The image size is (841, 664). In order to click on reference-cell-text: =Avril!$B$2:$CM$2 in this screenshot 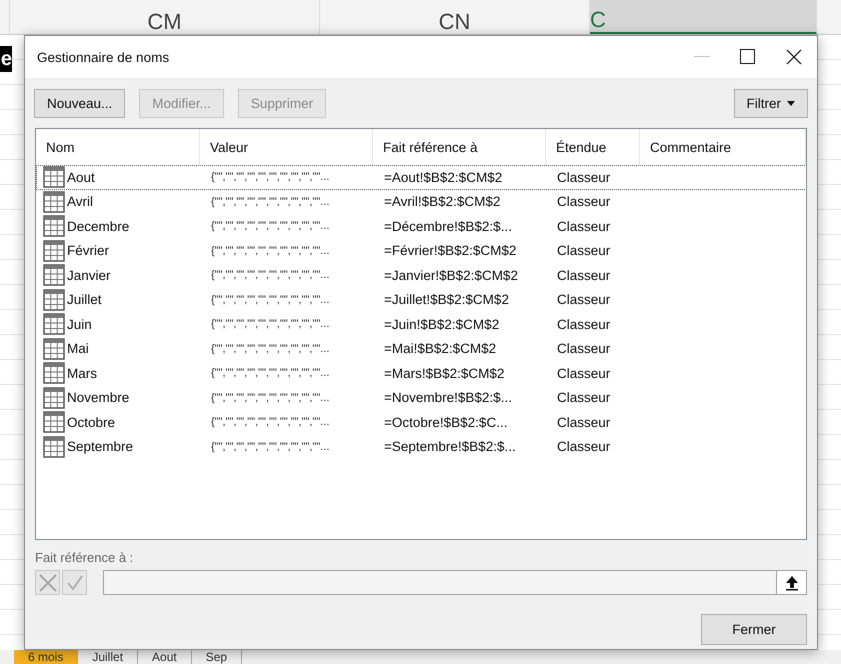, I will do `click(442, 202)`.